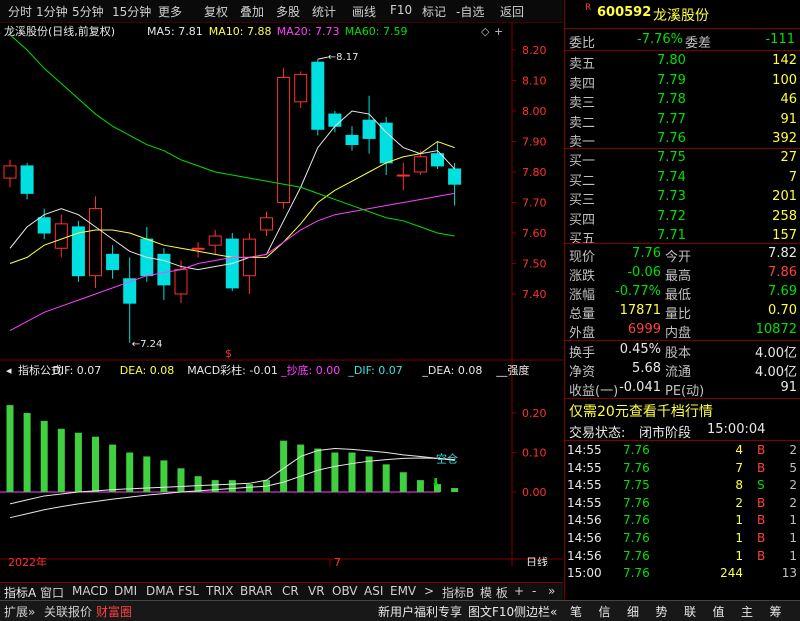 The image size is (800, 621). What do you see at coordinates (219, 591) in the screenshot?
I see `indicator-tab-6: TRIX` at bounding box center [219, 591].